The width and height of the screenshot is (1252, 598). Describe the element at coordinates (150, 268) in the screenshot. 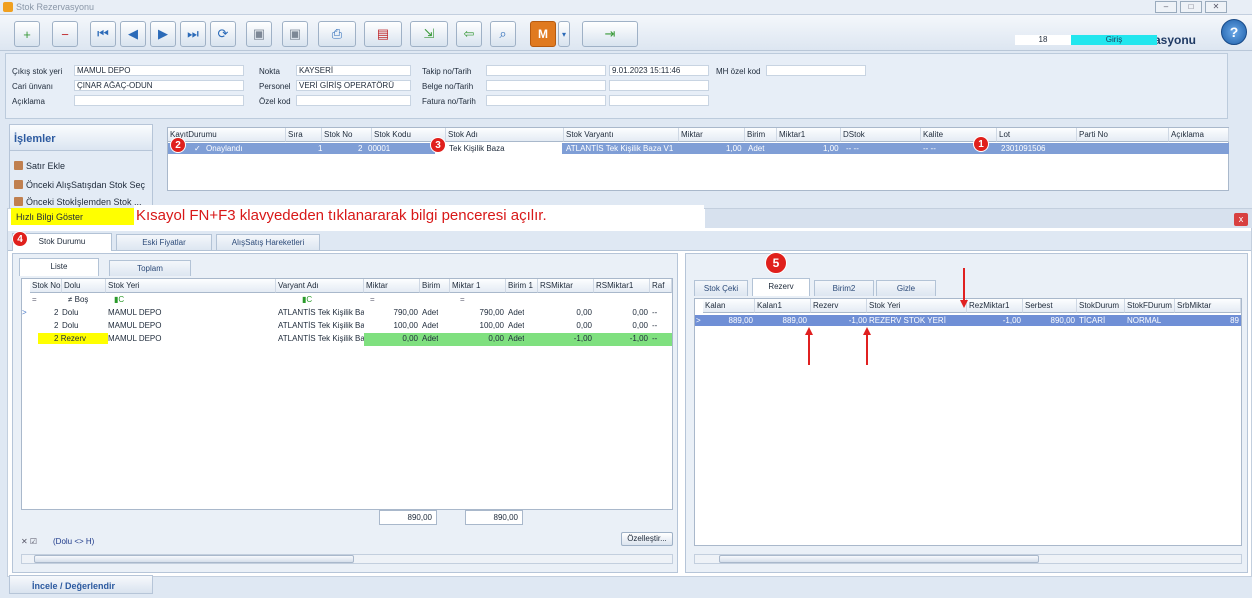

I see `tab-toplam: Toplam` at that location.